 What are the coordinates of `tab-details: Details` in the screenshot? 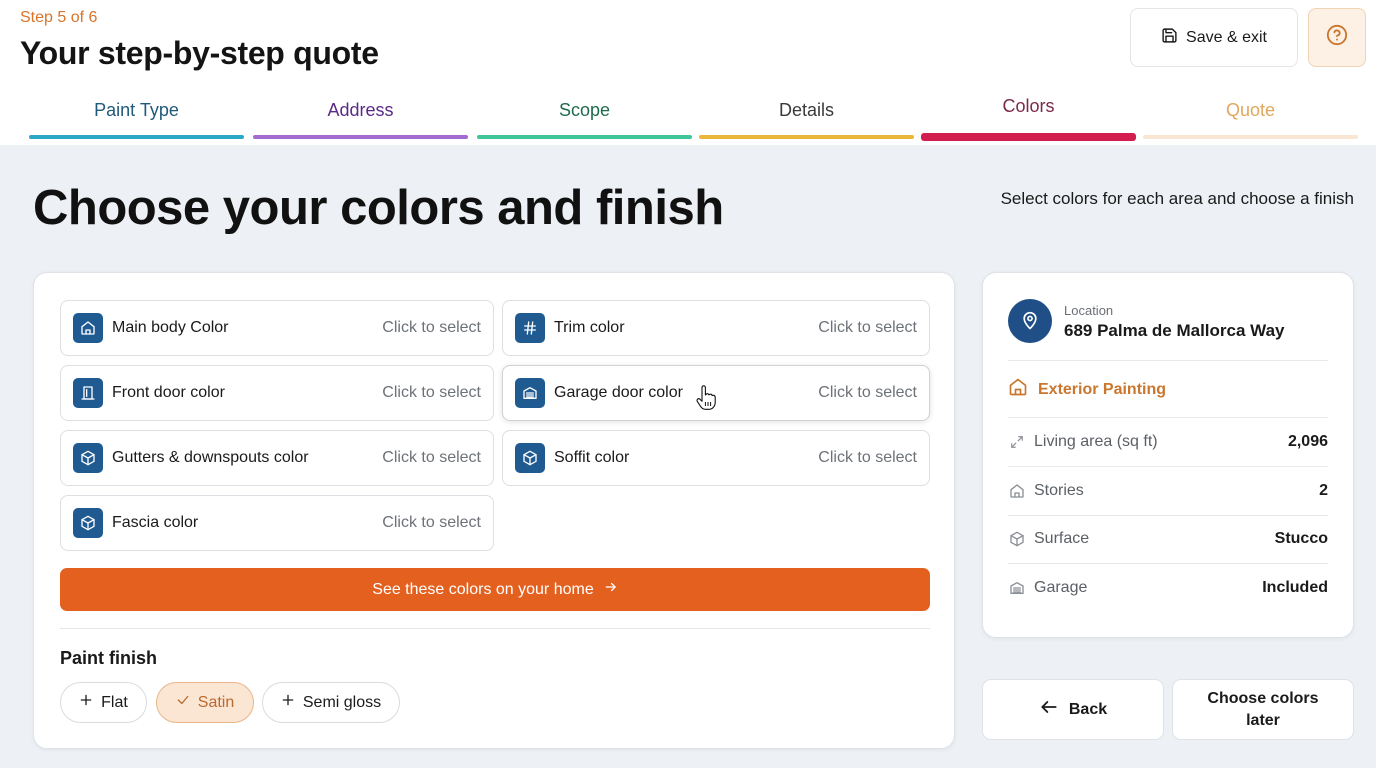 It's located at (806, 117).